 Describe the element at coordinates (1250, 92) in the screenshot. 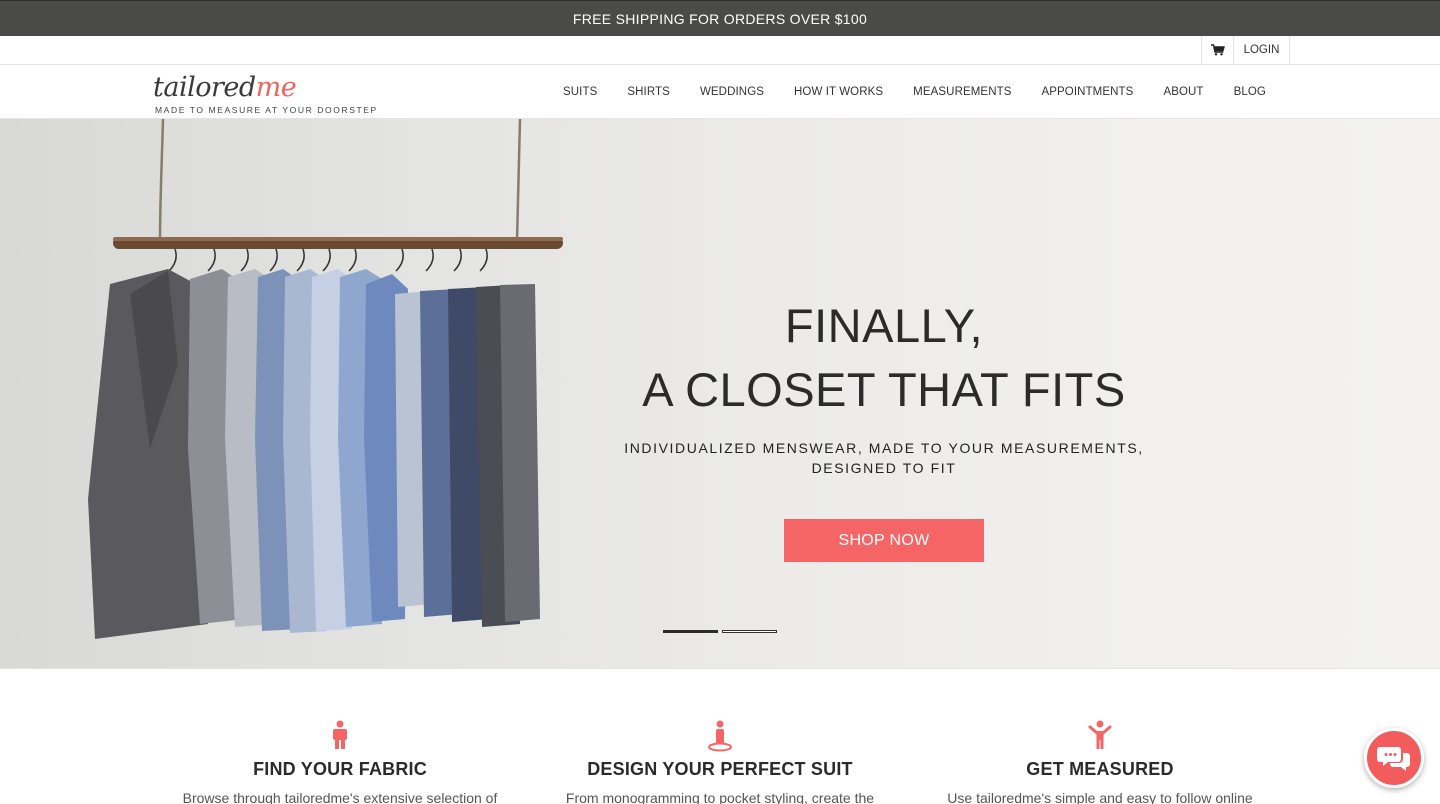

I see `nav-item-blog: BLOG` at that location.